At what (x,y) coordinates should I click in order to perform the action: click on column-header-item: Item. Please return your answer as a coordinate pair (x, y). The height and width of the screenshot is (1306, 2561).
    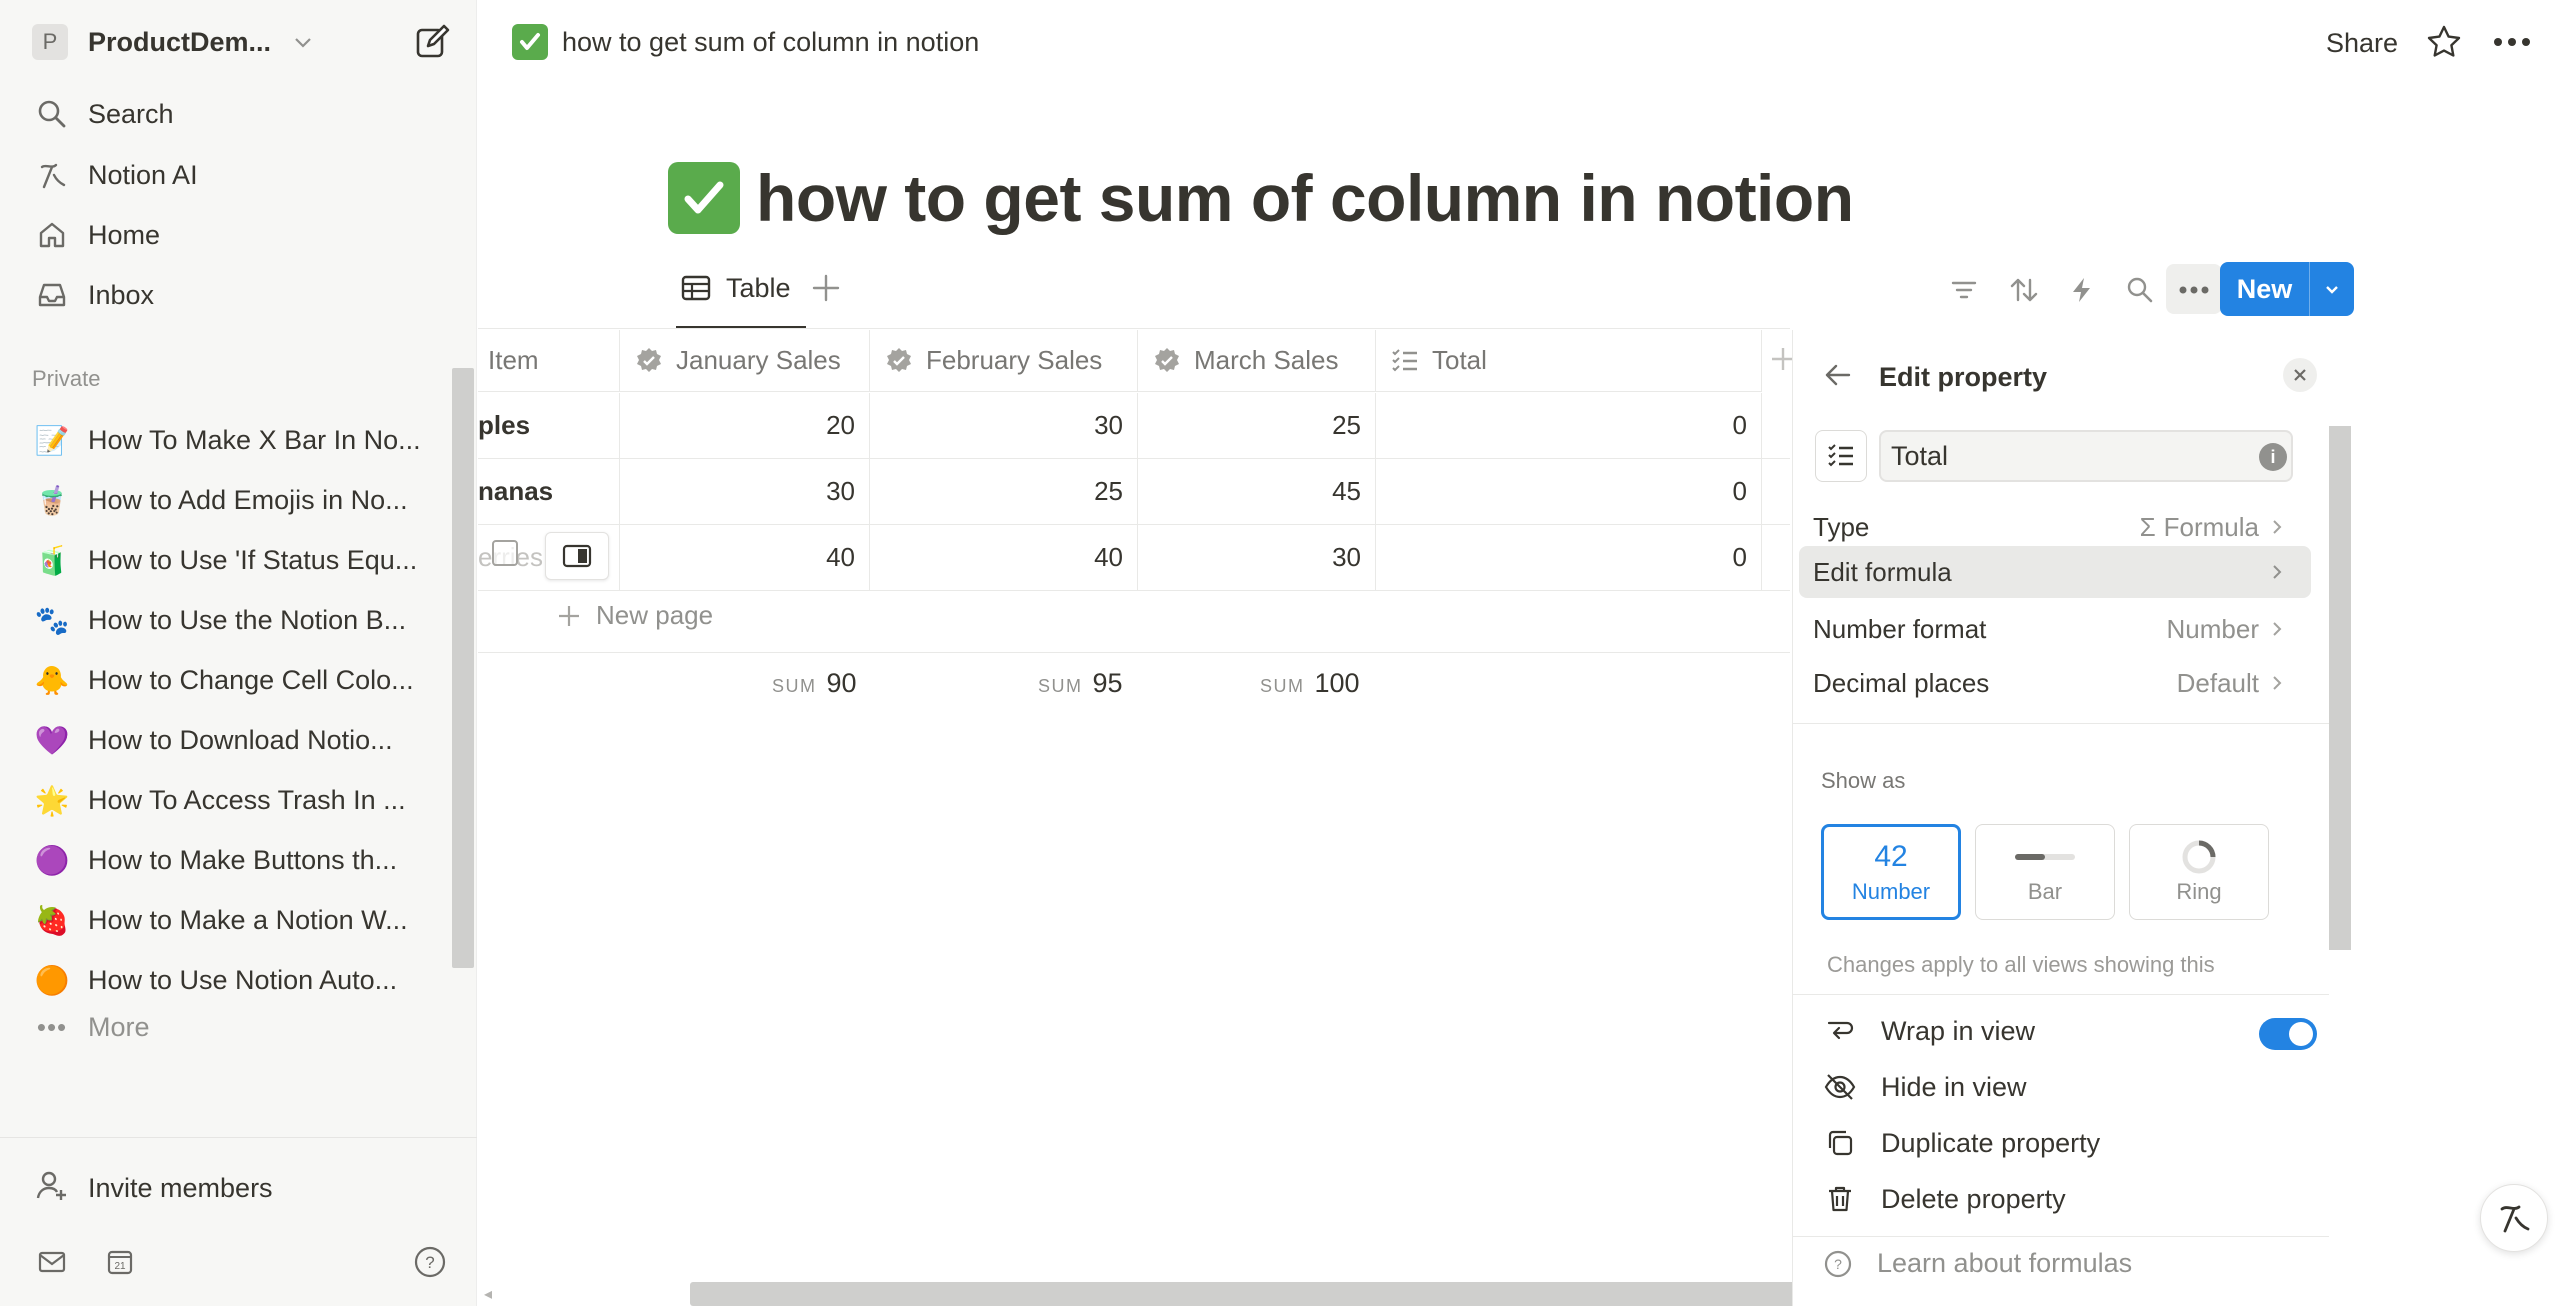
    Looking at the image, I should click on (549, 361).